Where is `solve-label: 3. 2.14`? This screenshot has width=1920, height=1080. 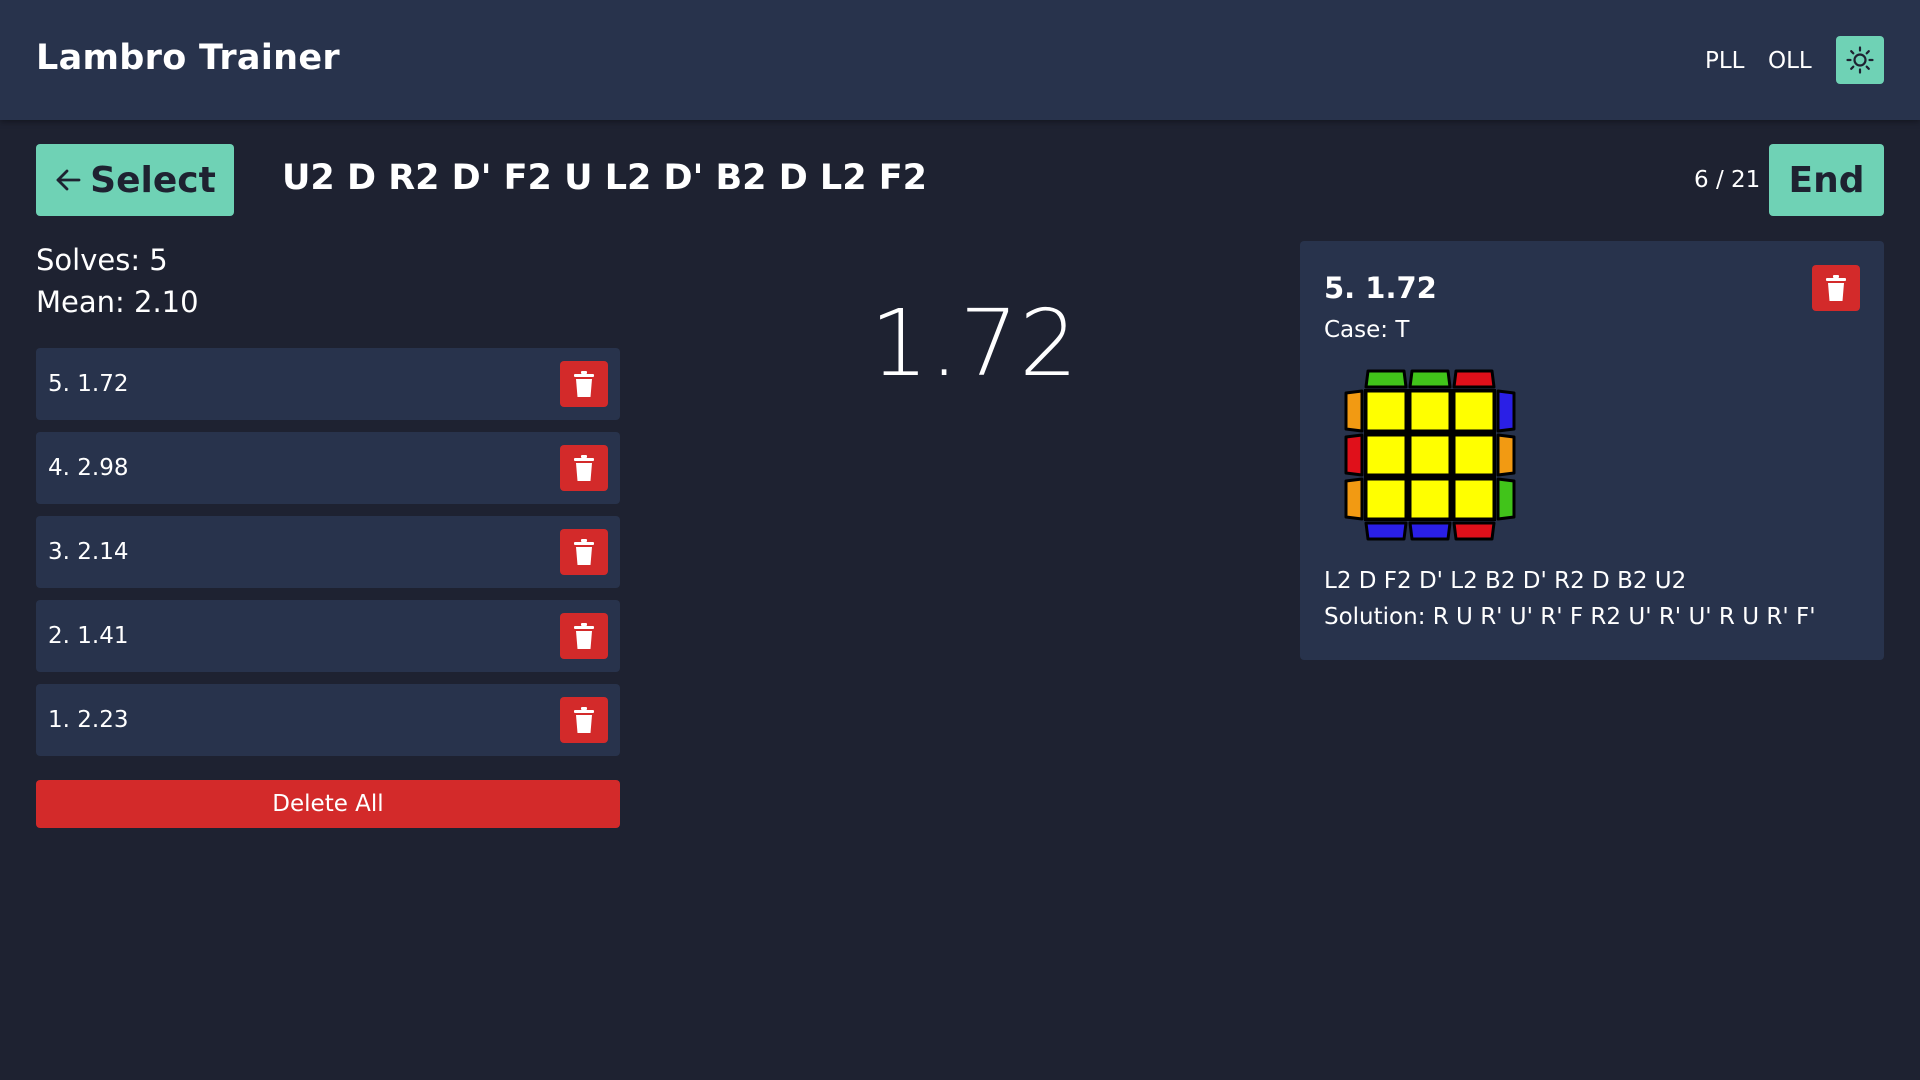
solve-label: 3. 2.14 is located at coordinates (88, 552).